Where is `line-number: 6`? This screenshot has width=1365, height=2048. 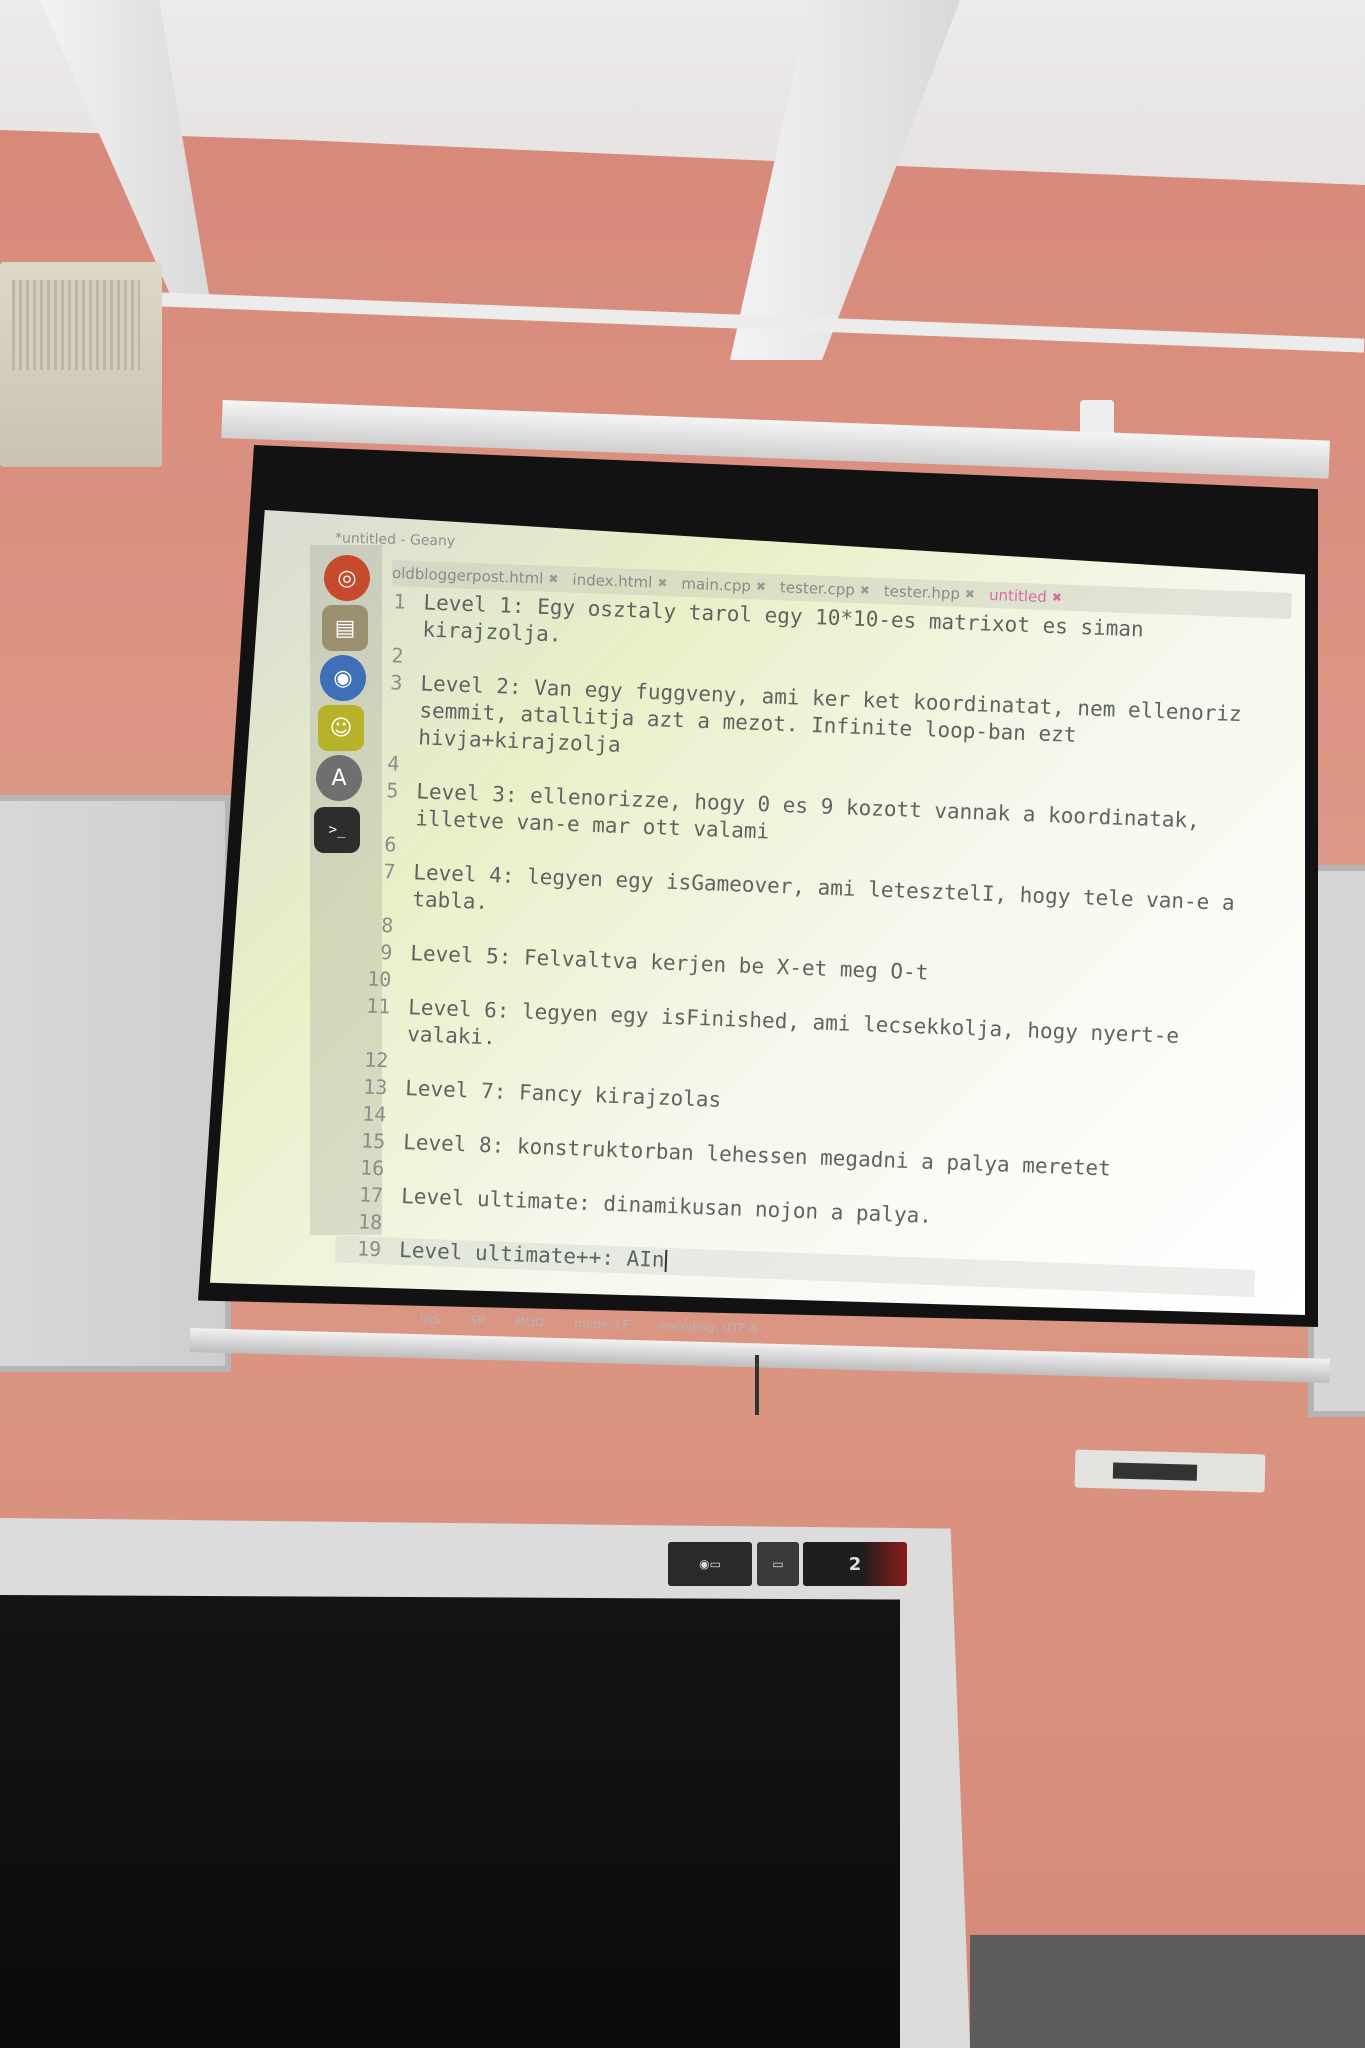
line-number: 6 is located at coordinates (390, 844).